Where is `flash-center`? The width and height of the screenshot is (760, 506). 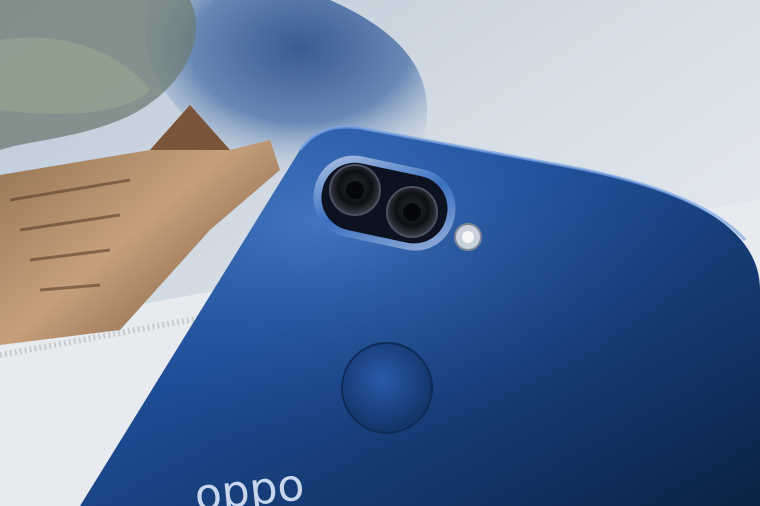 flash-center is located at coordinates (468, 237).